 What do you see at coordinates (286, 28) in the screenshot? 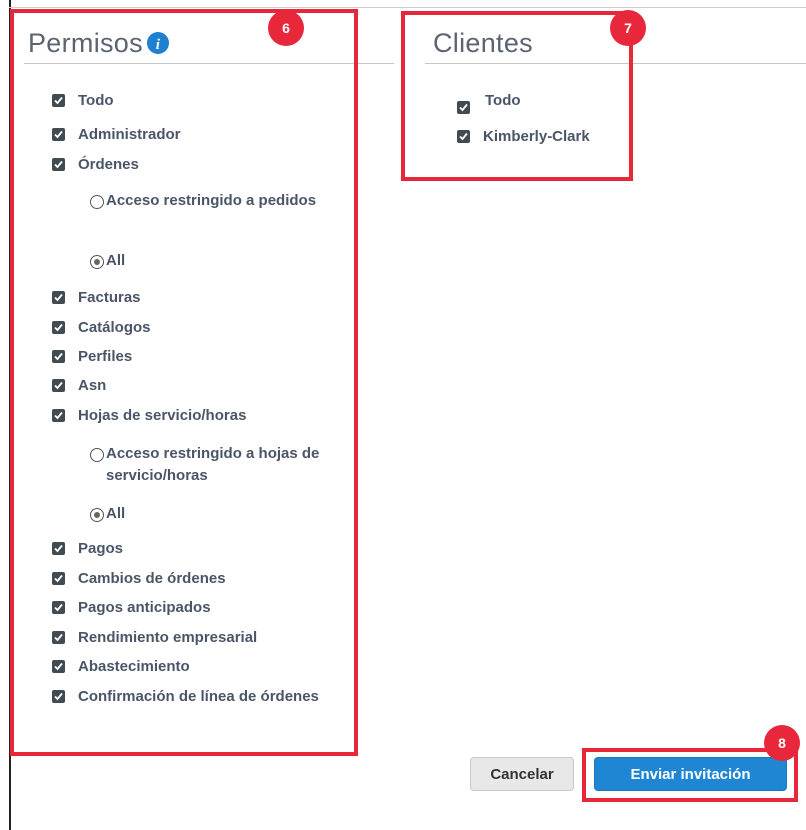
I see `step-badge-6: 6` at bounding box center [286, 28].